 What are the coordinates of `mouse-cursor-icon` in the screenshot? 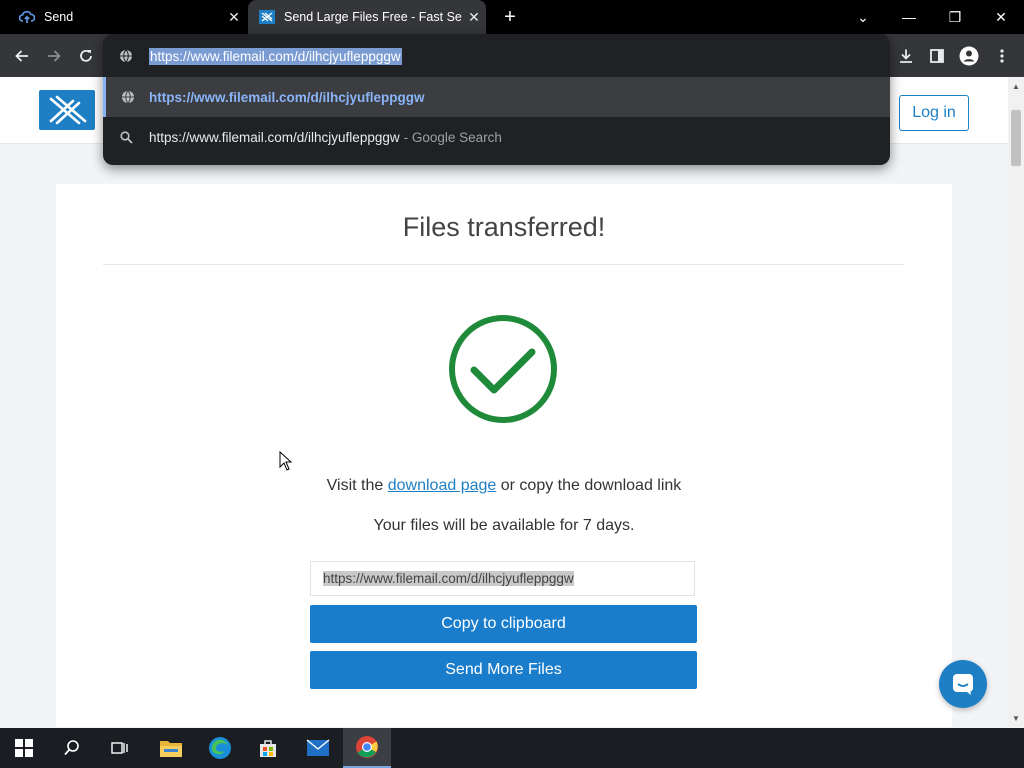 It's located at (286, 463).